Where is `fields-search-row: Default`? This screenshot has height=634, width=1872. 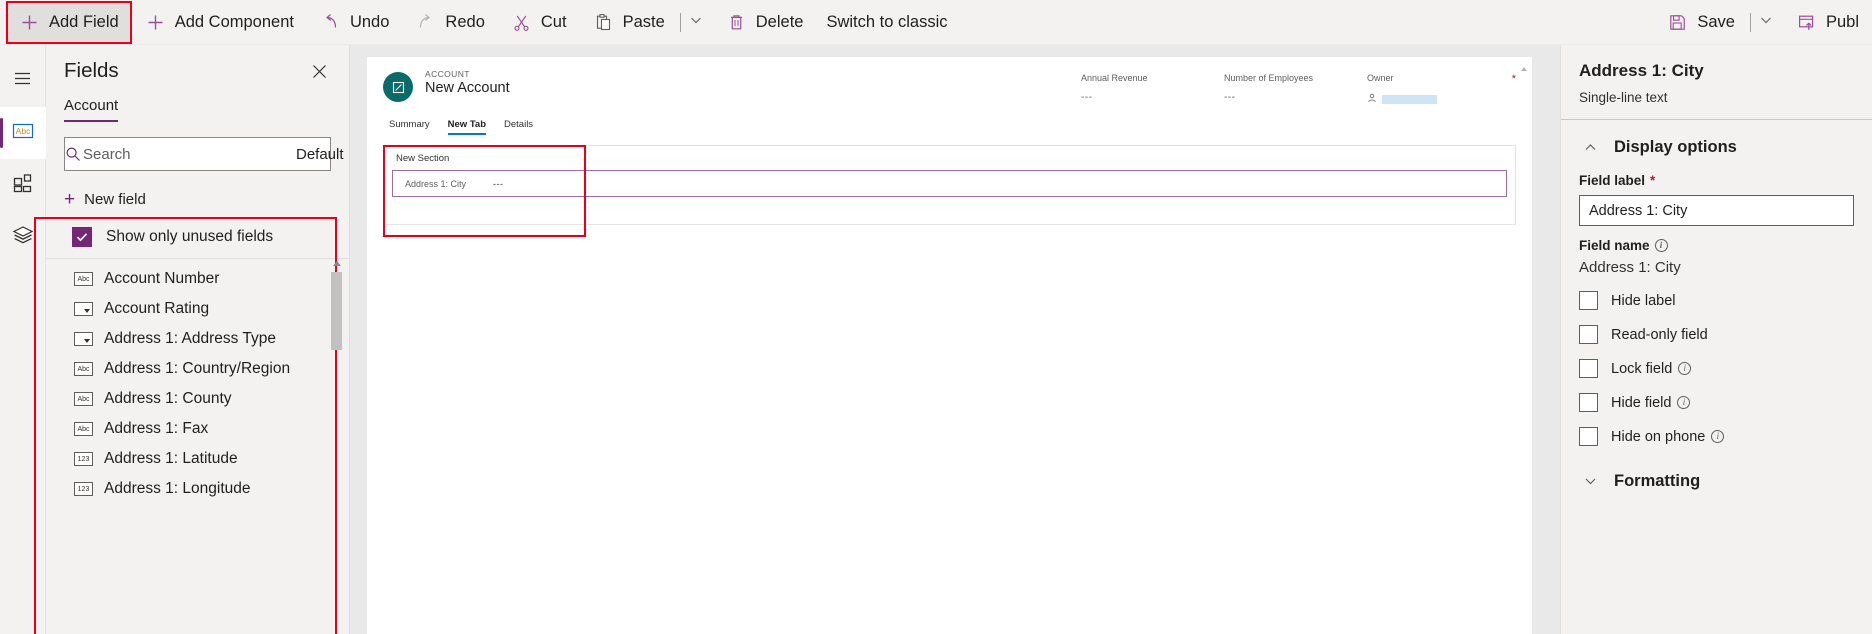
fields-search-row: Default is located at coordinates (214, 154).